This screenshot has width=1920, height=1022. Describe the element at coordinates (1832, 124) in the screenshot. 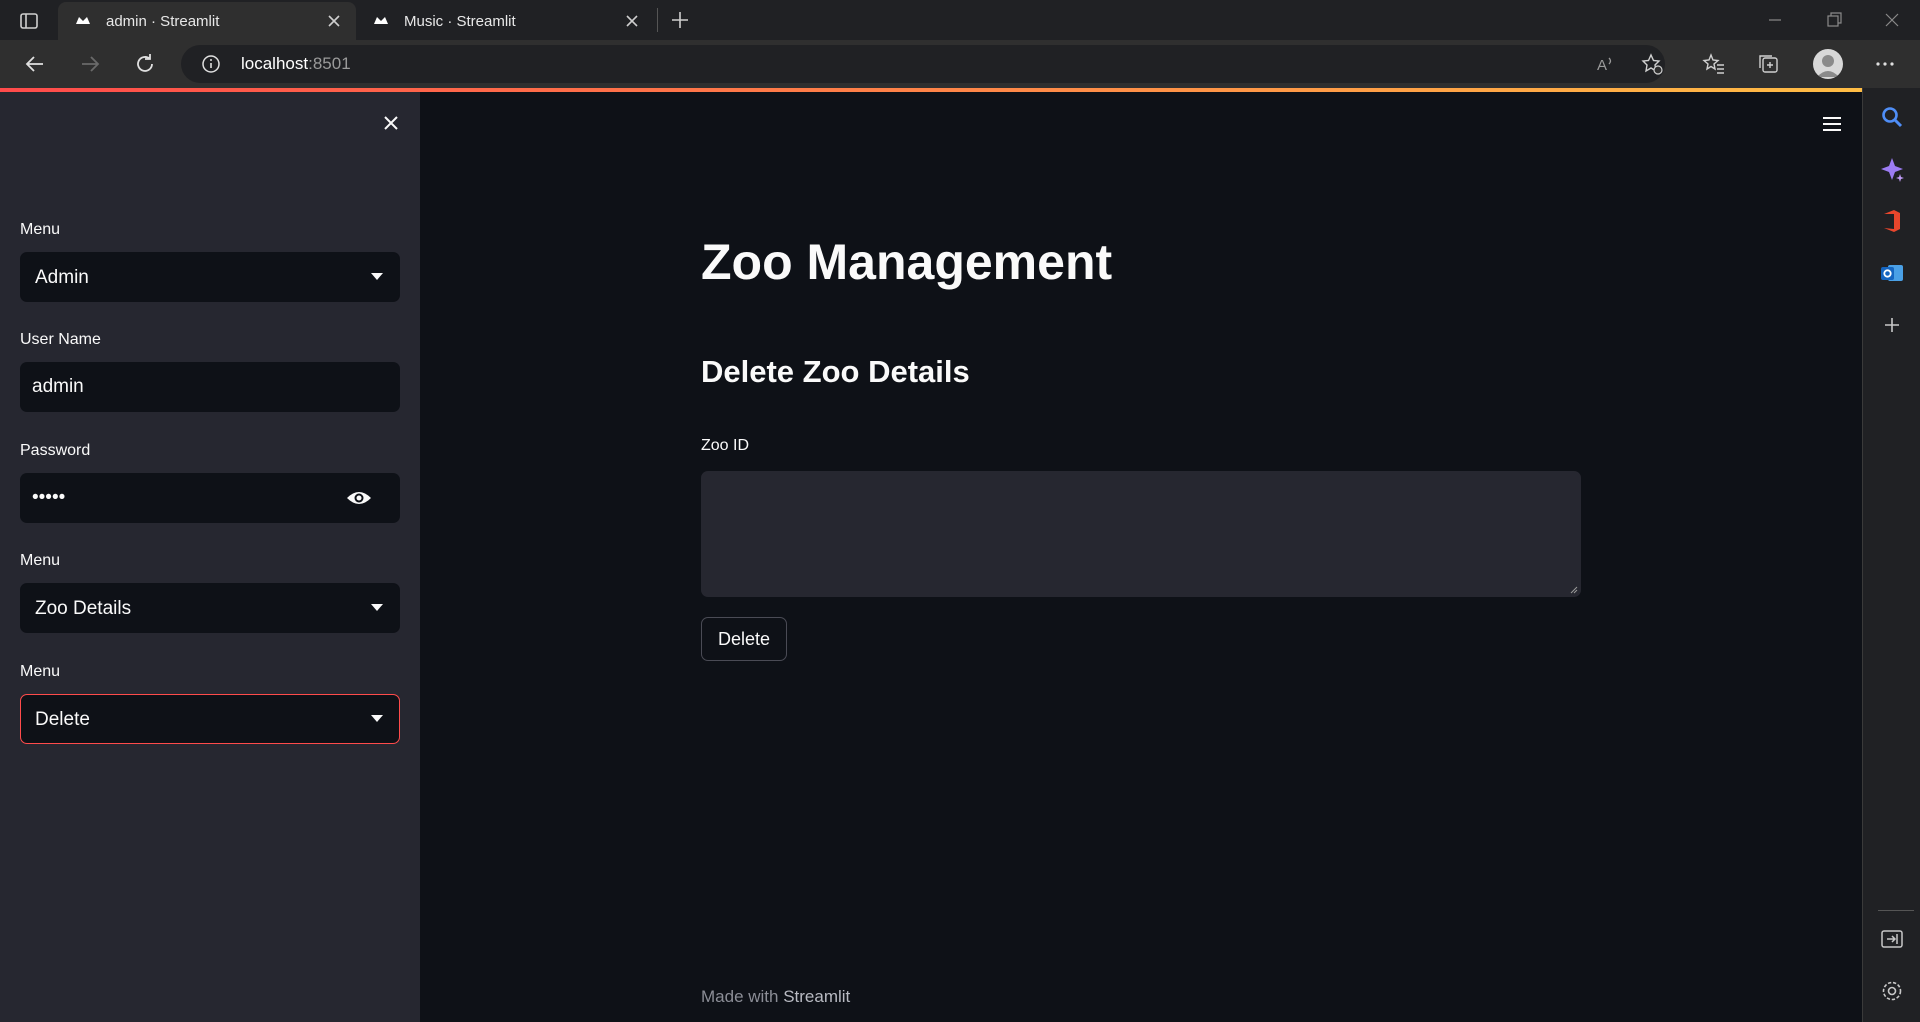

I see `hamburger-menu-icon` at that location.